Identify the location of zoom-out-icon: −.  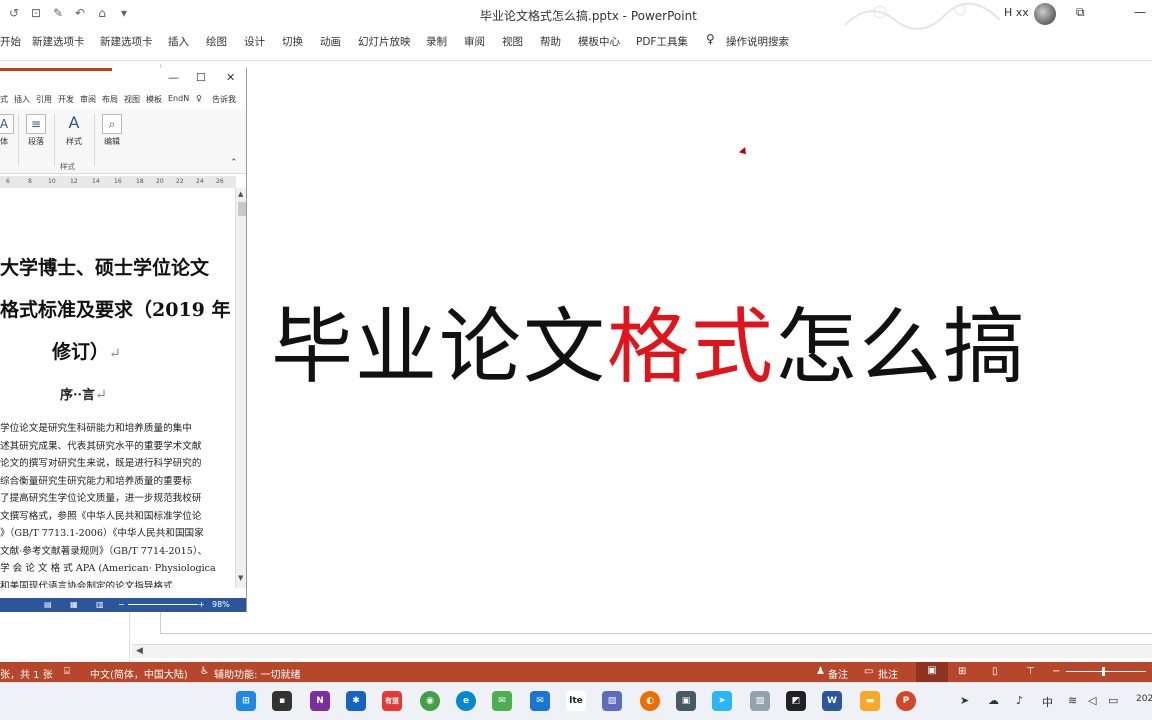
(121, 604).